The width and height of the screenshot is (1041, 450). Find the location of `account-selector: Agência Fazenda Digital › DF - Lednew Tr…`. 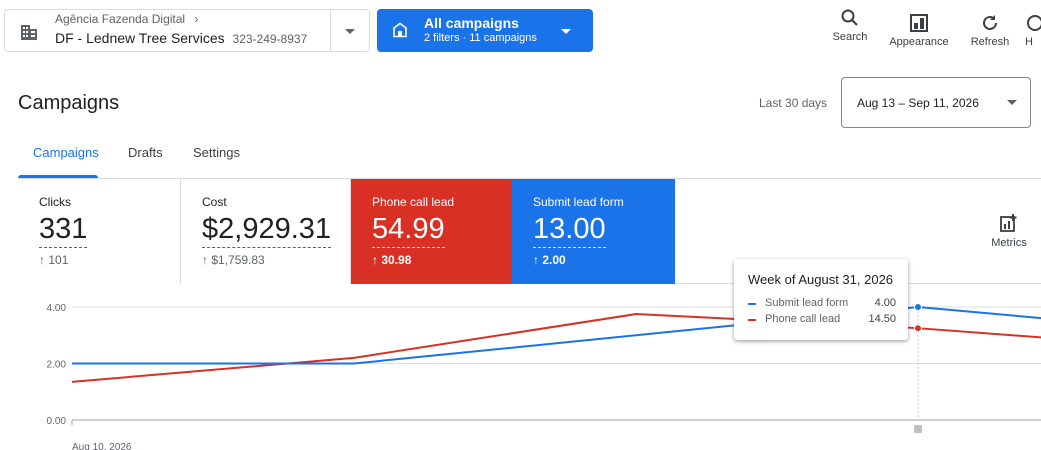

account-selector: Agência Fazenda Digital › DF - Lednew Tr… is located at coordinates (187, 30).